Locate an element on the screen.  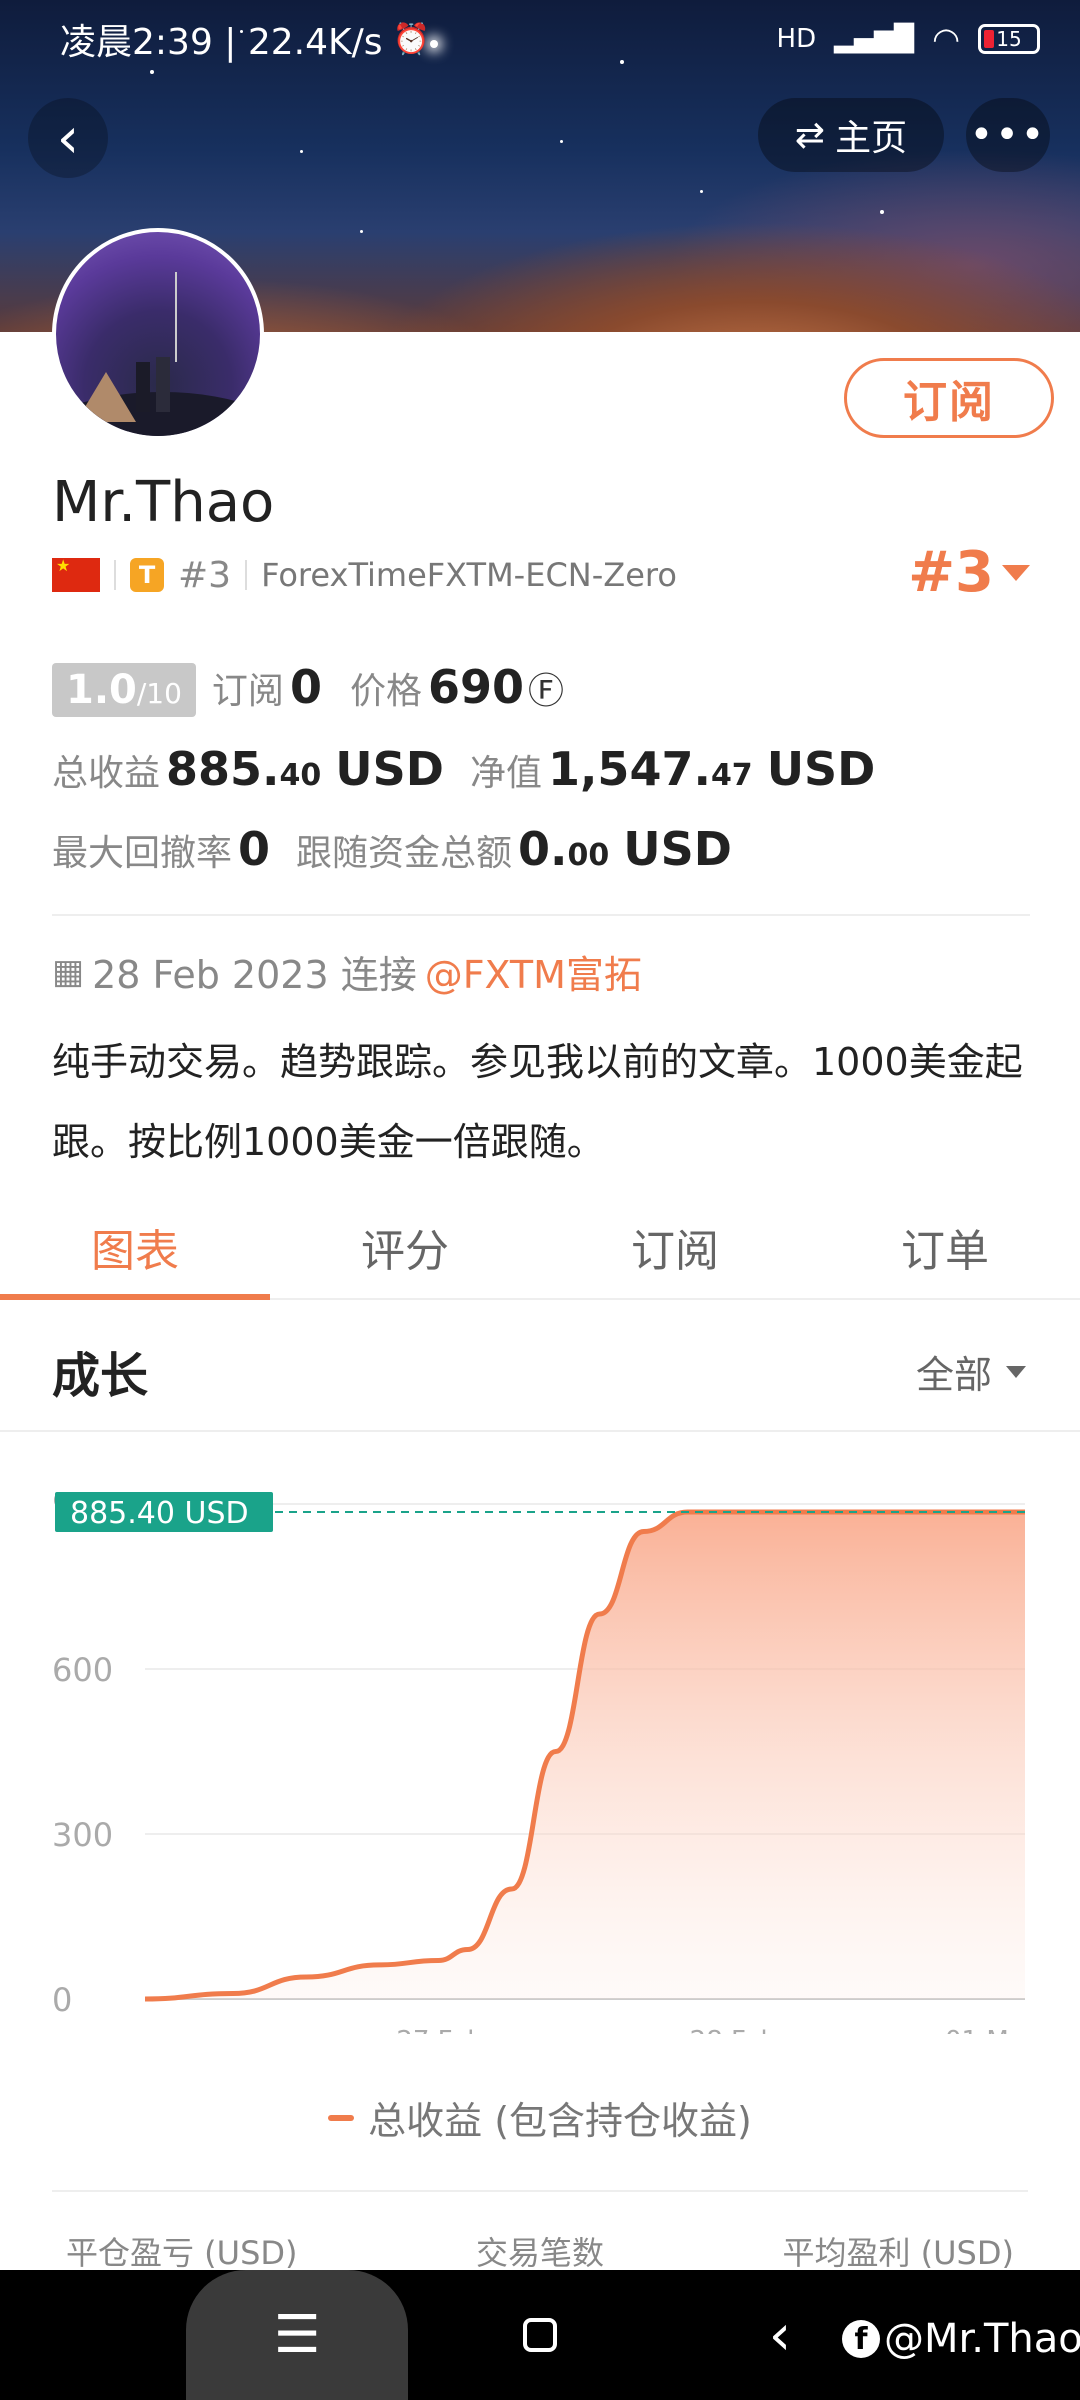
legend-swatch is located at coordinates (341, 2117).